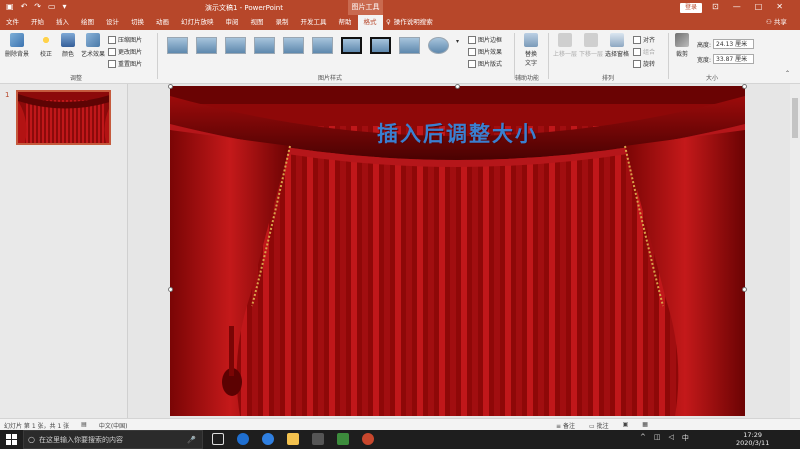 The width and height of the screenshot is (800, 449). Describe the element at coordinates (591, 45) in the screenshot. I see `send-backward-button: 下移一层` at that location.